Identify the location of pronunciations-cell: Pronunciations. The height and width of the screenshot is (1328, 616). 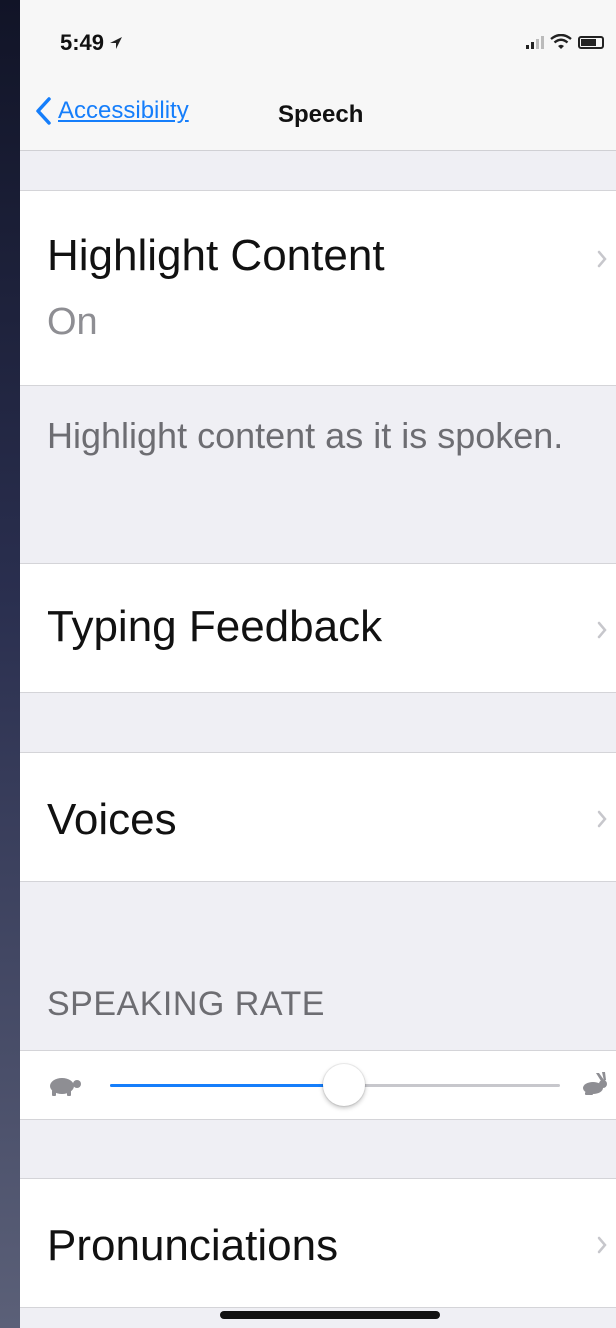
(318, 1243).